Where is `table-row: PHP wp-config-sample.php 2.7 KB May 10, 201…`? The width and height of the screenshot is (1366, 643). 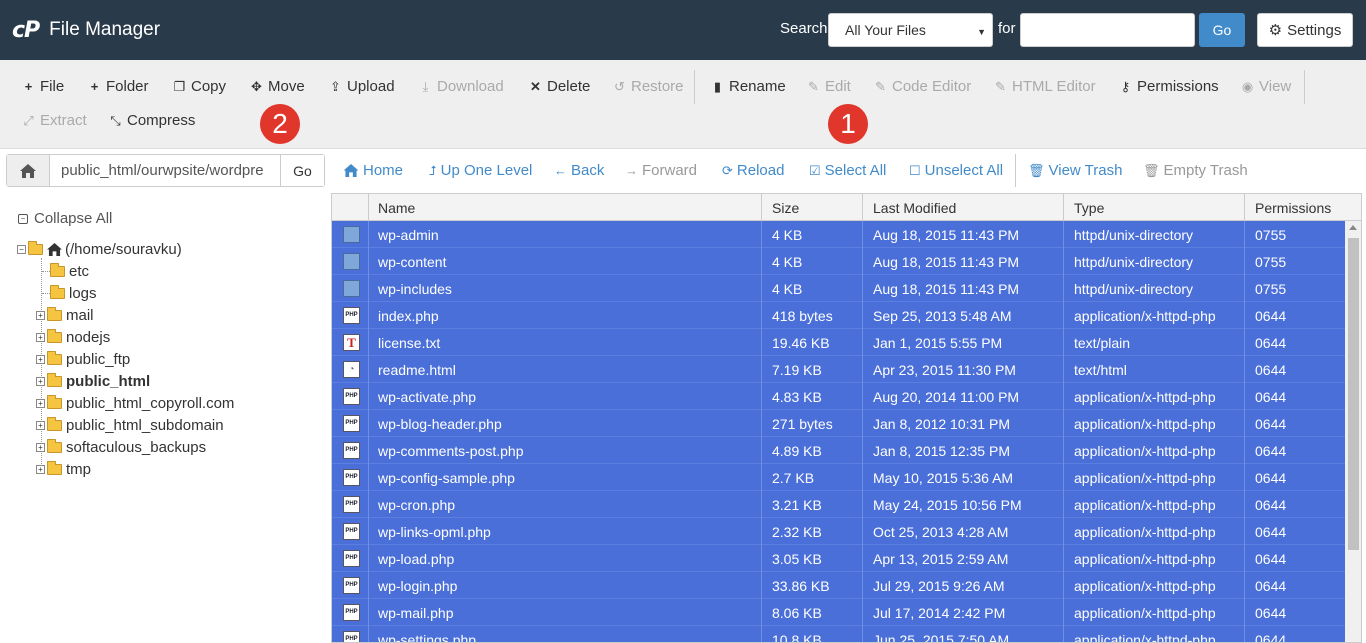
table-row: PHP wp-config-sample.php 2.7 KB May 10, 201… is located at coordinates (838, 477).